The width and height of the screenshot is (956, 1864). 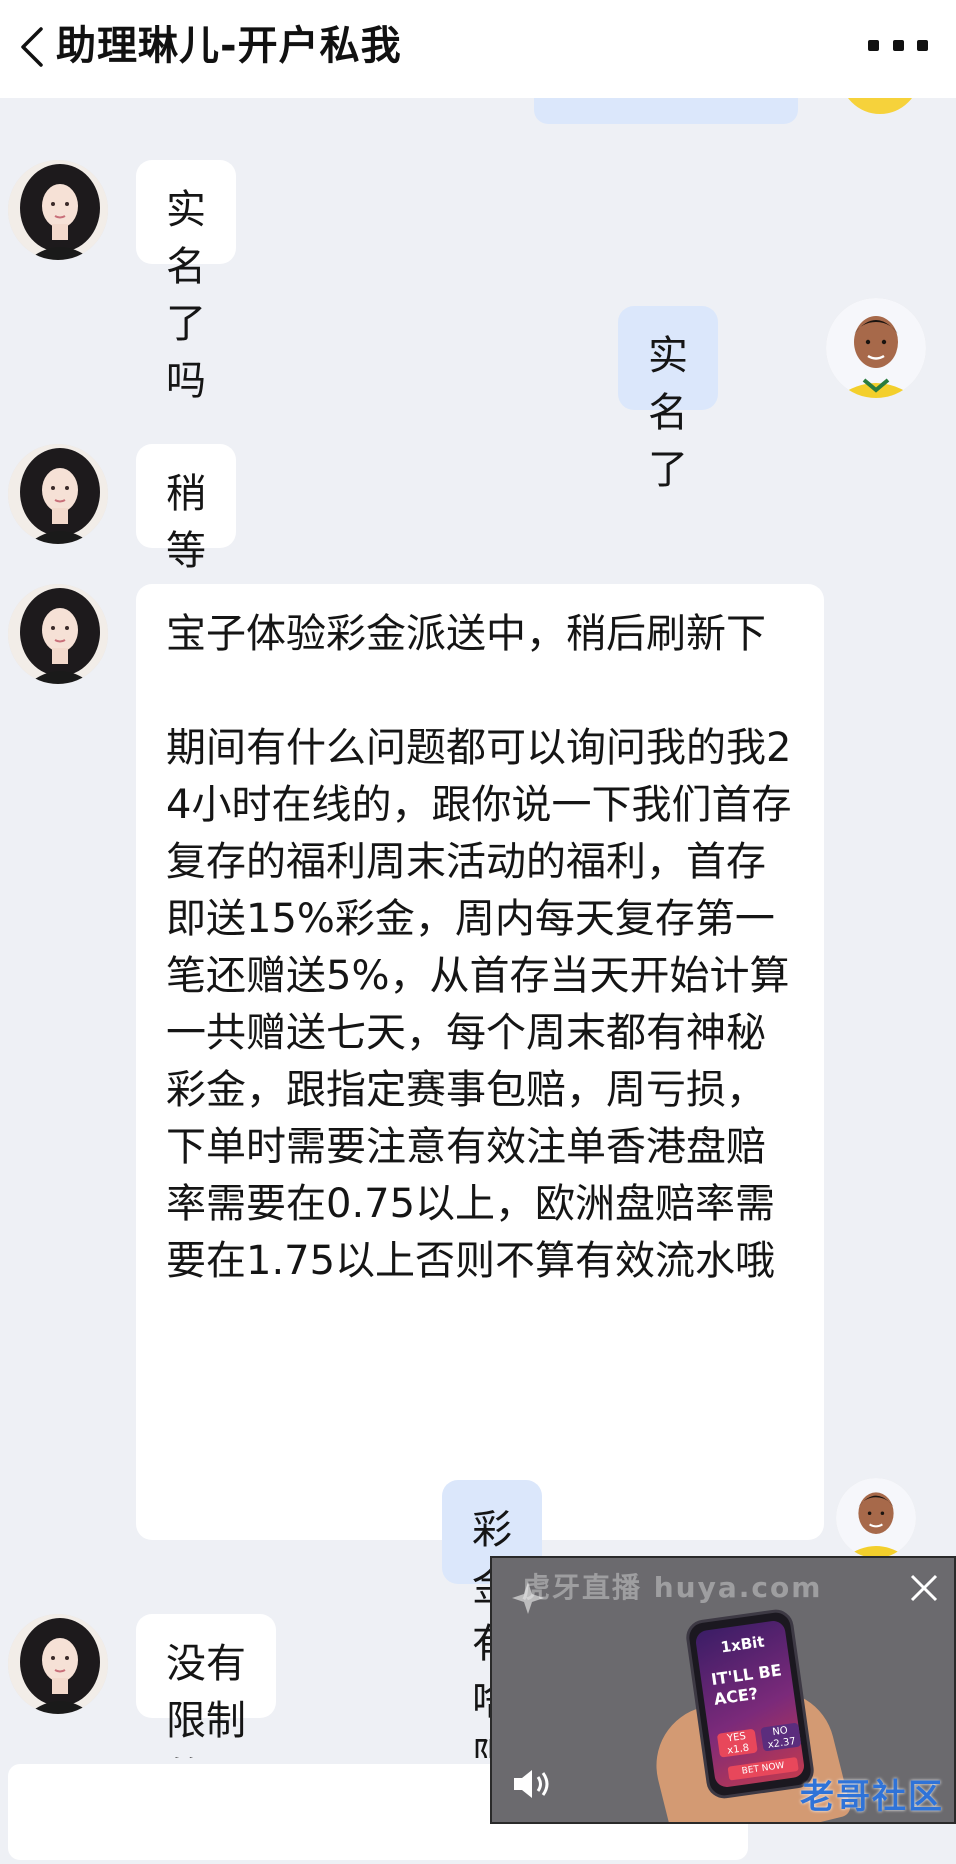 I want to click on ad-brand: 1xBit, so click(x=742, y=1644).